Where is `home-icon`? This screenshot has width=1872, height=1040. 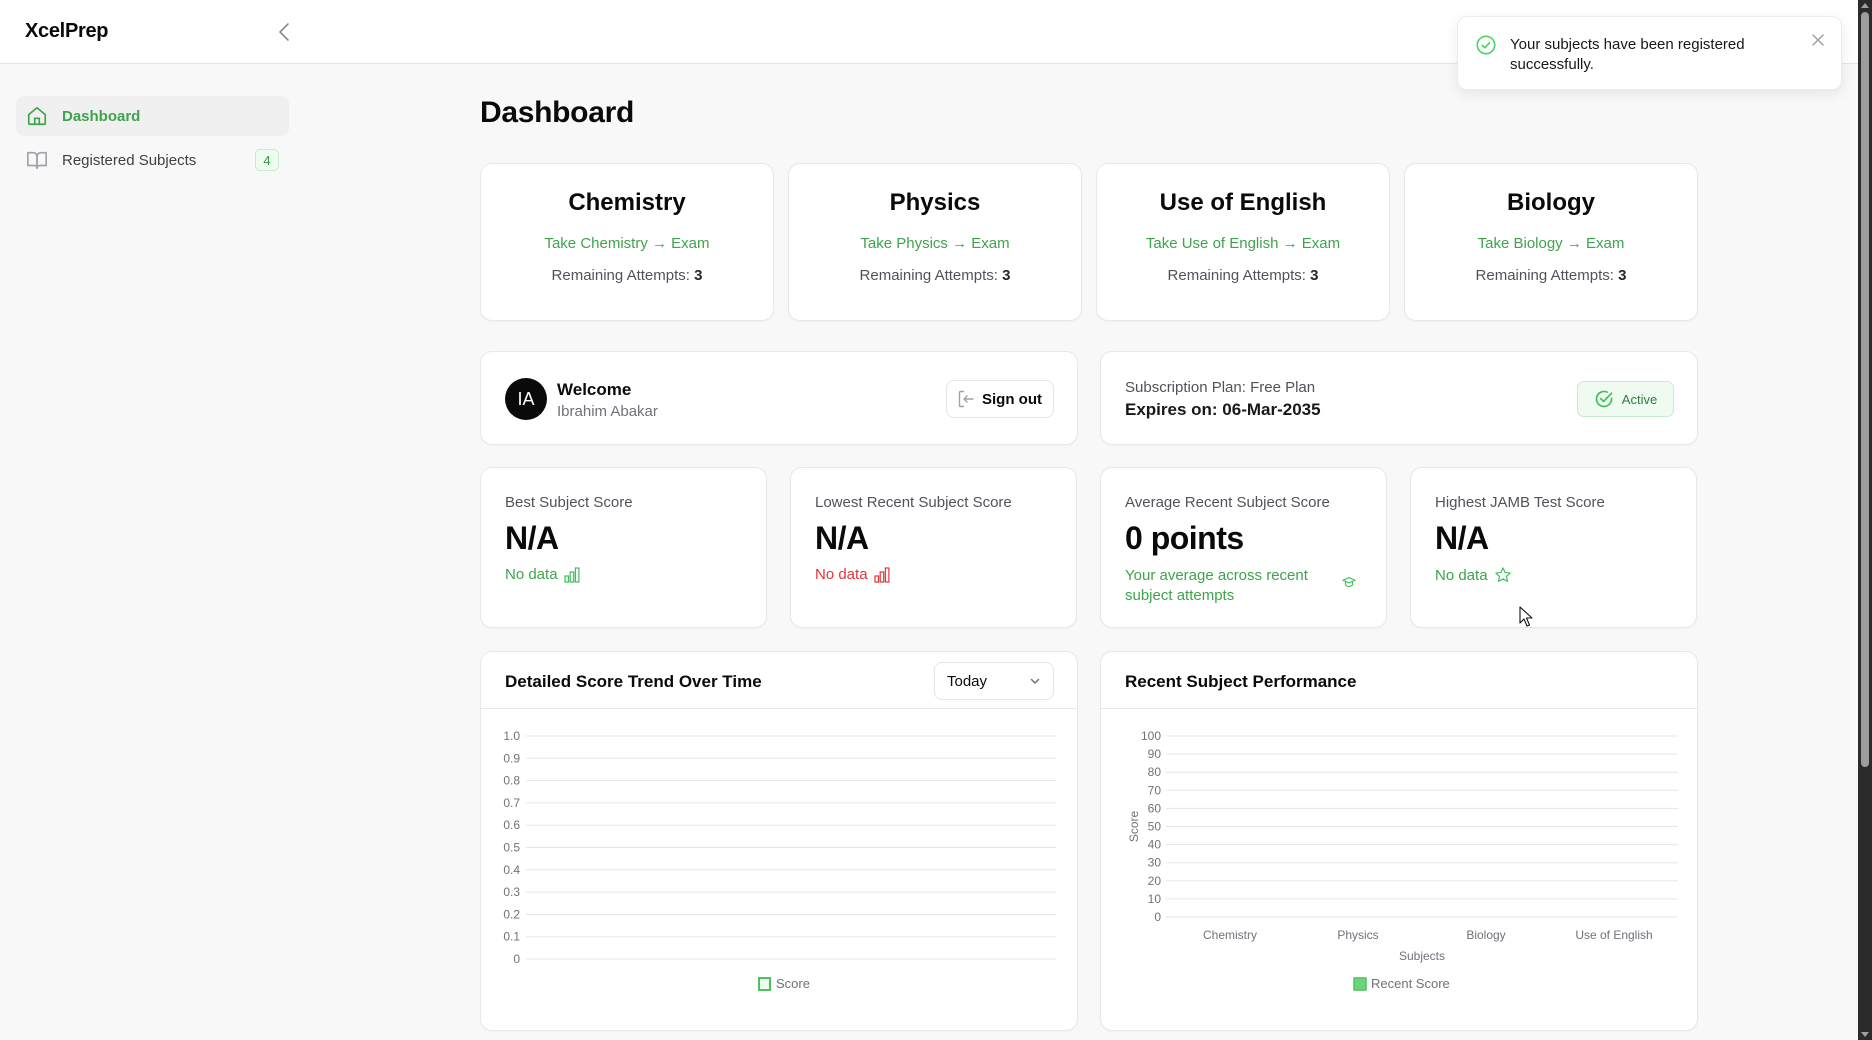
home-icon is located at coordinates (37, 116).